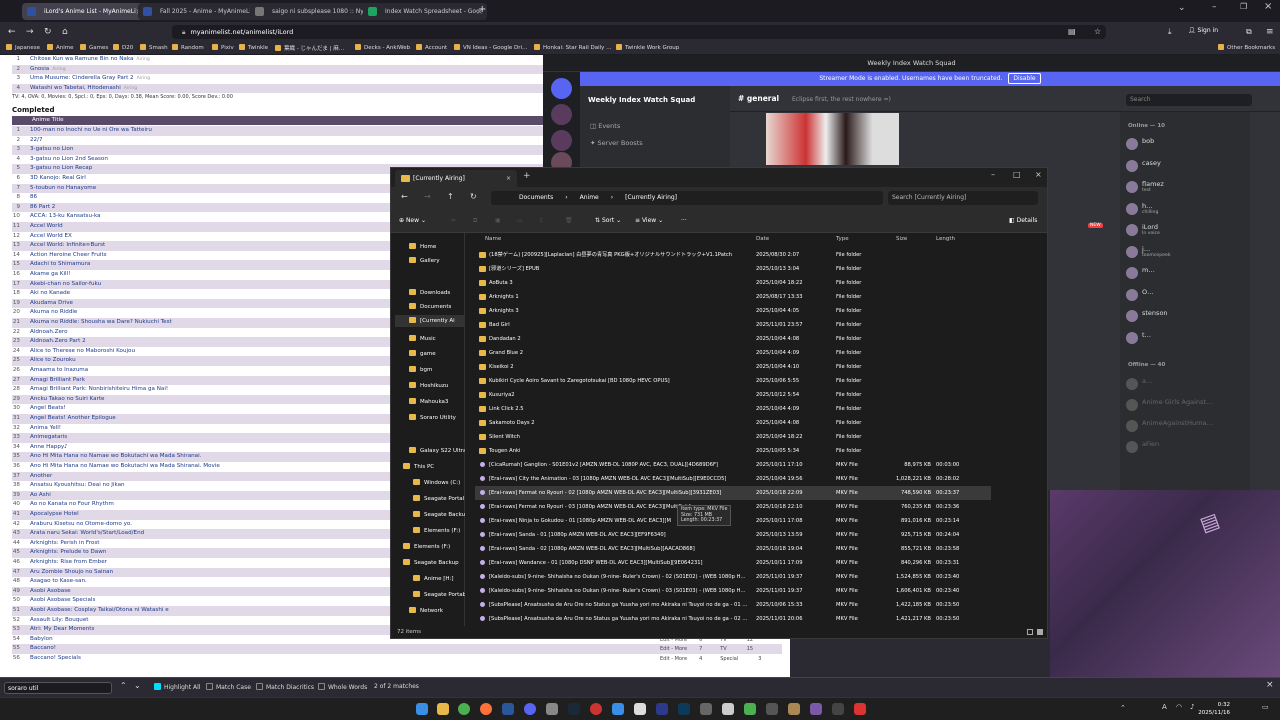 This screenshot has width=1280, height=720. Describe the element at coordinates (404, 196) in the screenshot. I see `back-icon: ←` at that location.